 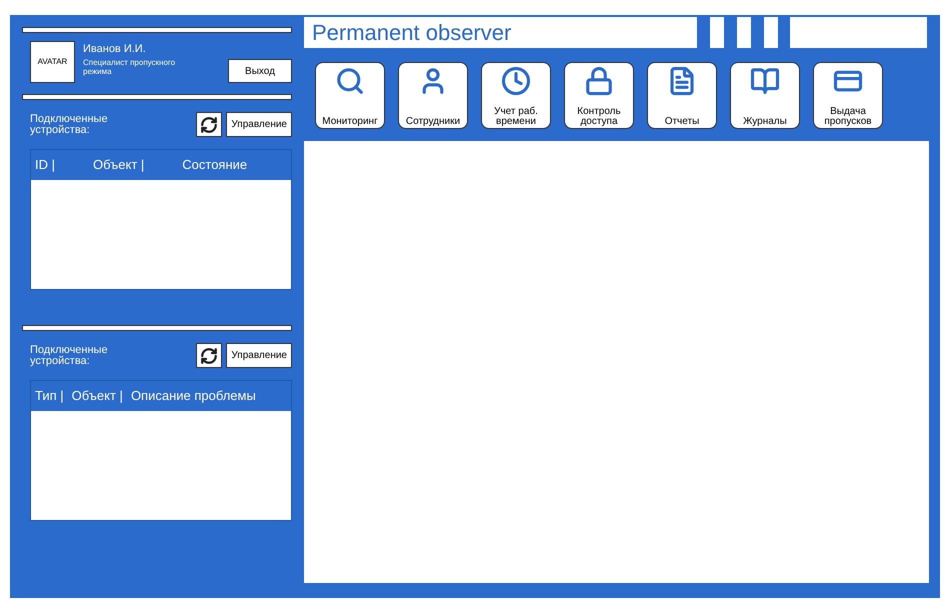 I want to click on nav-button: Мониторинг, so click(x=350, y=95).